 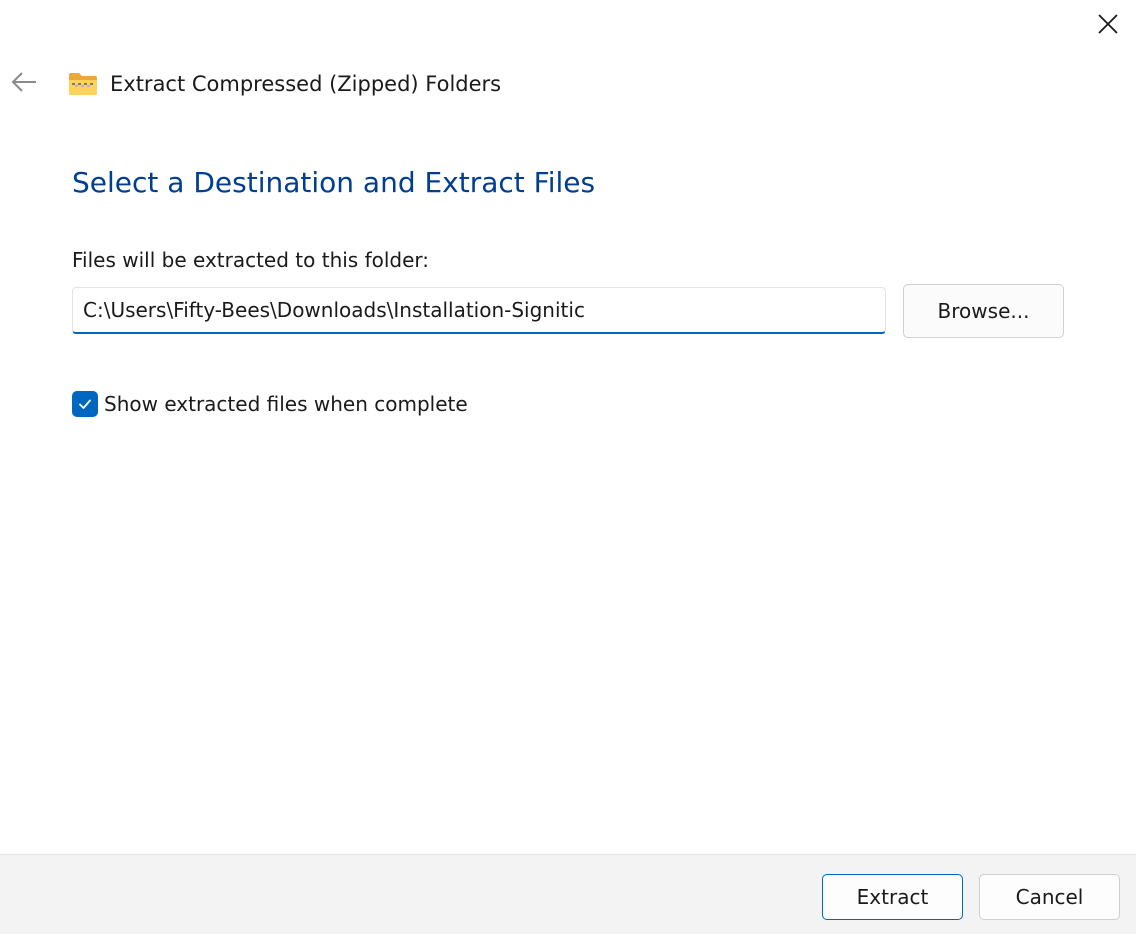 I want to click on zip-folder-icon, so click(x=83, y=84).